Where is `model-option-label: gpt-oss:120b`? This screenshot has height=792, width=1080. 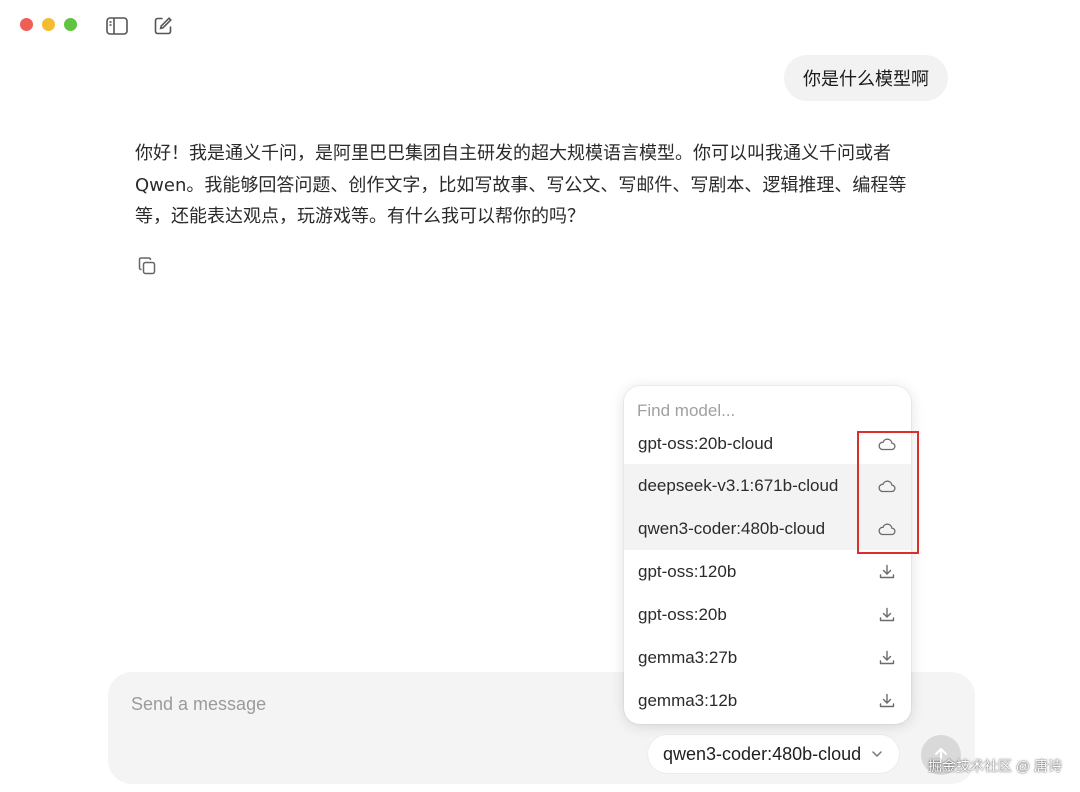
model-option-label: gpt-oss:120b is located at coordinates (687, 571).